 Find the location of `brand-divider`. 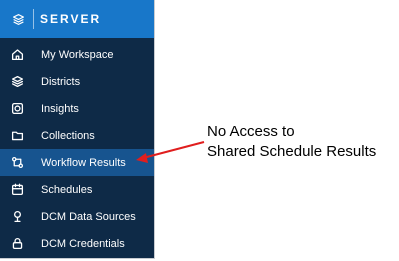

brand-divider is located at coordinates (33, 19).